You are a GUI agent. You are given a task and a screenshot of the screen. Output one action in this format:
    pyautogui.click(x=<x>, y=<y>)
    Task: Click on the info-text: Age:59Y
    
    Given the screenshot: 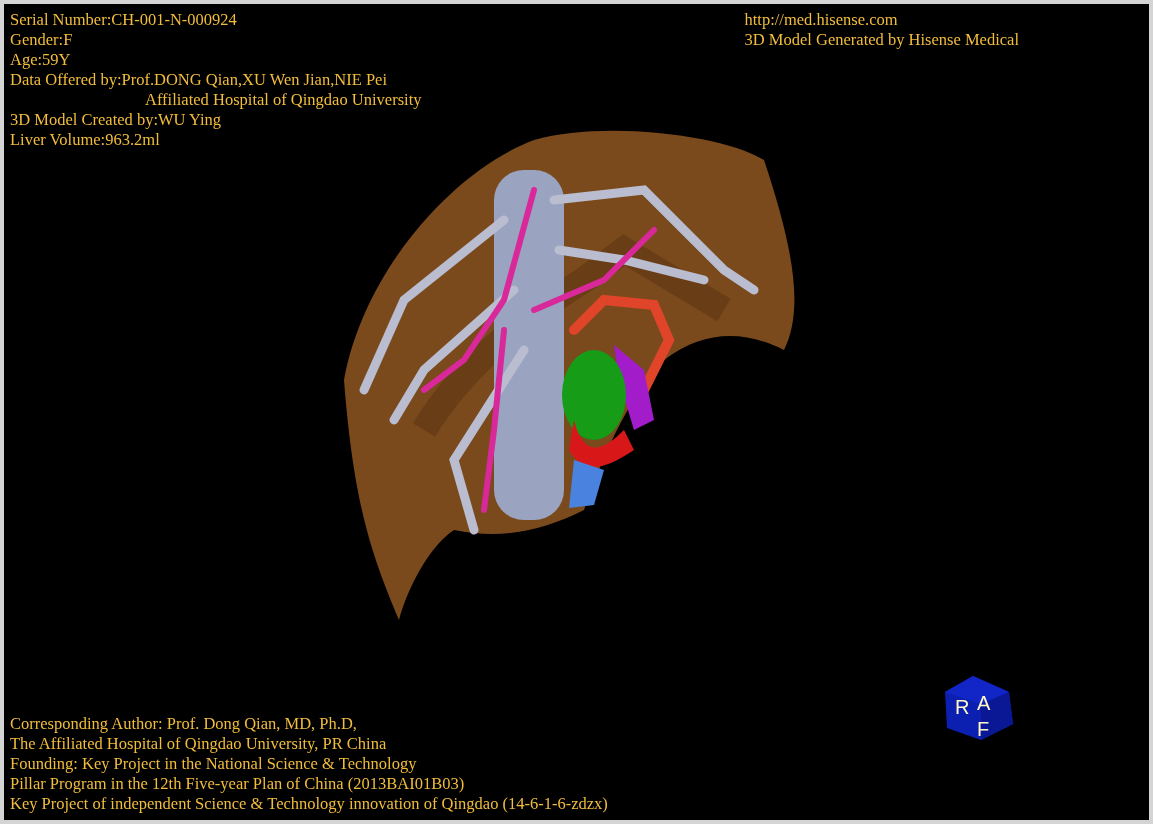 What is the action you would take?
    pyautogui.click(x=40, y=60)
    